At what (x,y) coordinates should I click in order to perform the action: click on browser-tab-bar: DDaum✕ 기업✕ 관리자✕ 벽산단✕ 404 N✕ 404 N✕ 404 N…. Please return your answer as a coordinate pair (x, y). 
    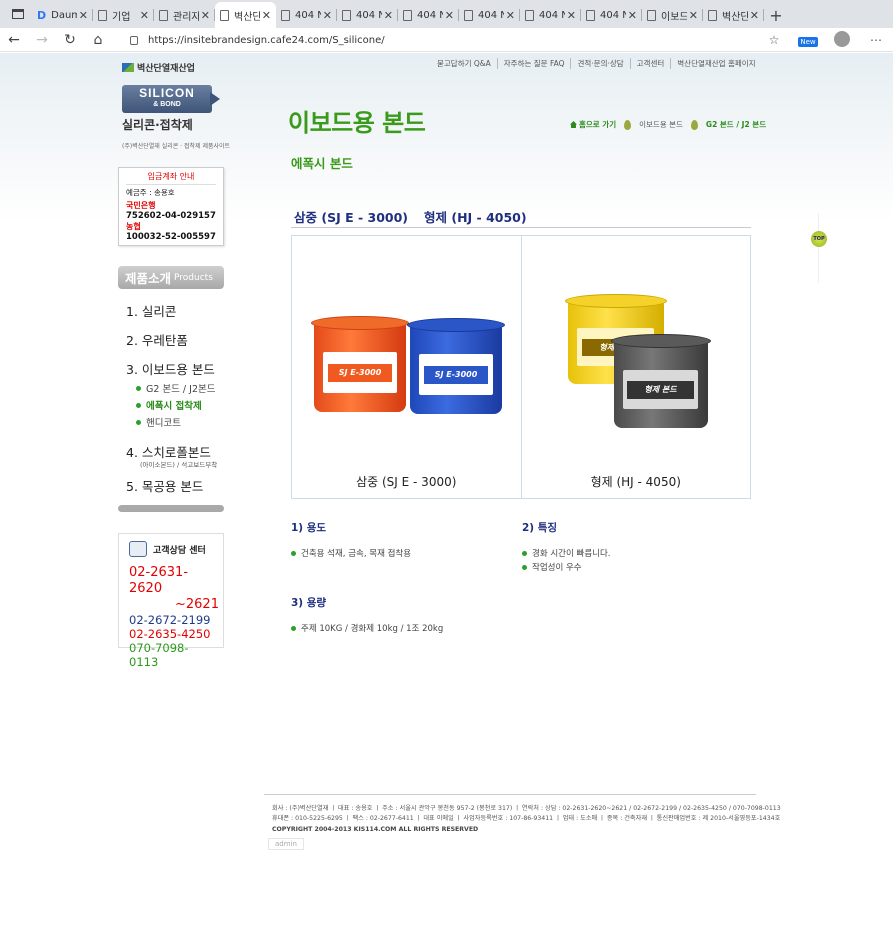
    Looking at the image, I should click on (446, 14).